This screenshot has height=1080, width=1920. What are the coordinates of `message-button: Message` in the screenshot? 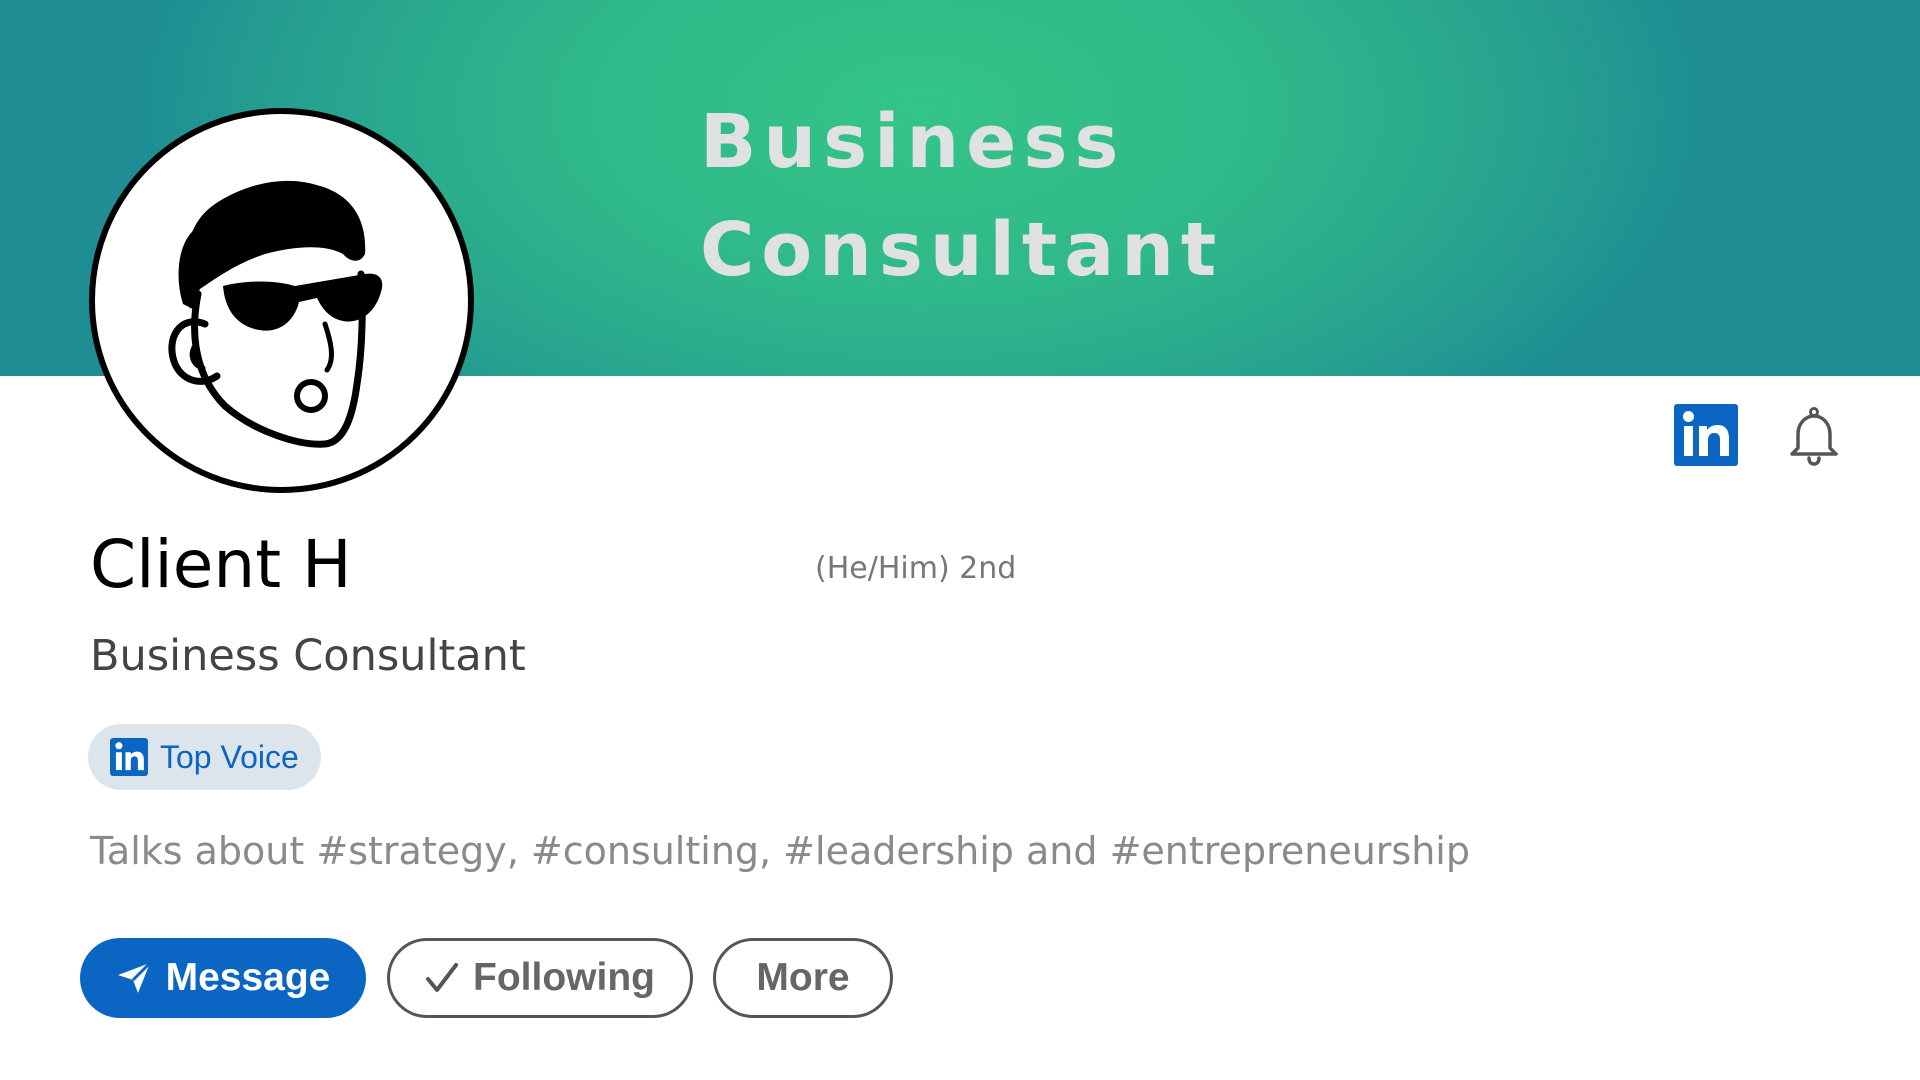 It's located at (223, 978).